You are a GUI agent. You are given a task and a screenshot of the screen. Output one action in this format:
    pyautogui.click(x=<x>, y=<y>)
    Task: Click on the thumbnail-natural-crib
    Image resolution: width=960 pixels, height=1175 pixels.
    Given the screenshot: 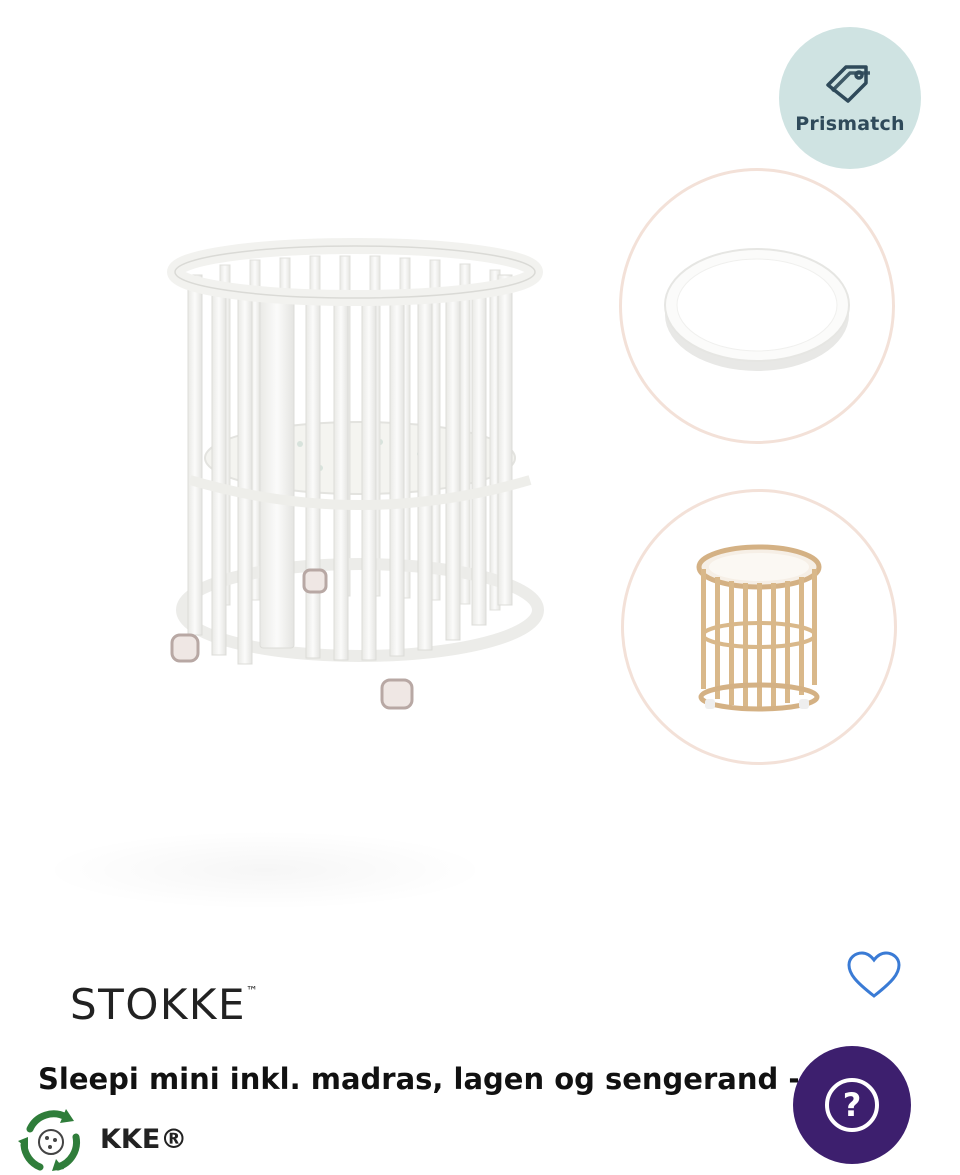 What is the action you would take?
    pyautogui.click(x=759, y=627)
    